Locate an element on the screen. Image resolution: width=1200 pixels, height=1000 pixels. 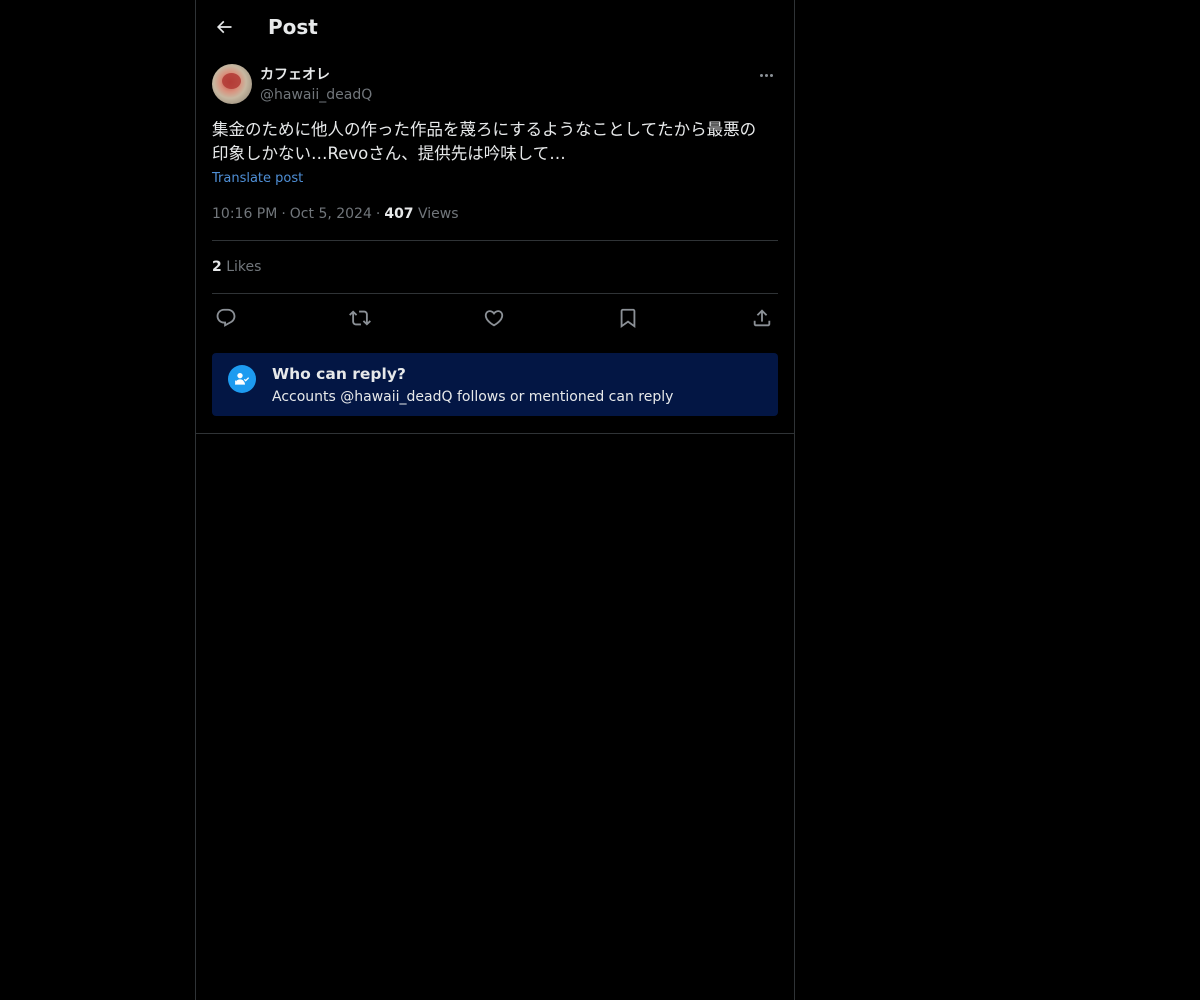
translate-post-link: Translate post is located at coordinates (257, 179).